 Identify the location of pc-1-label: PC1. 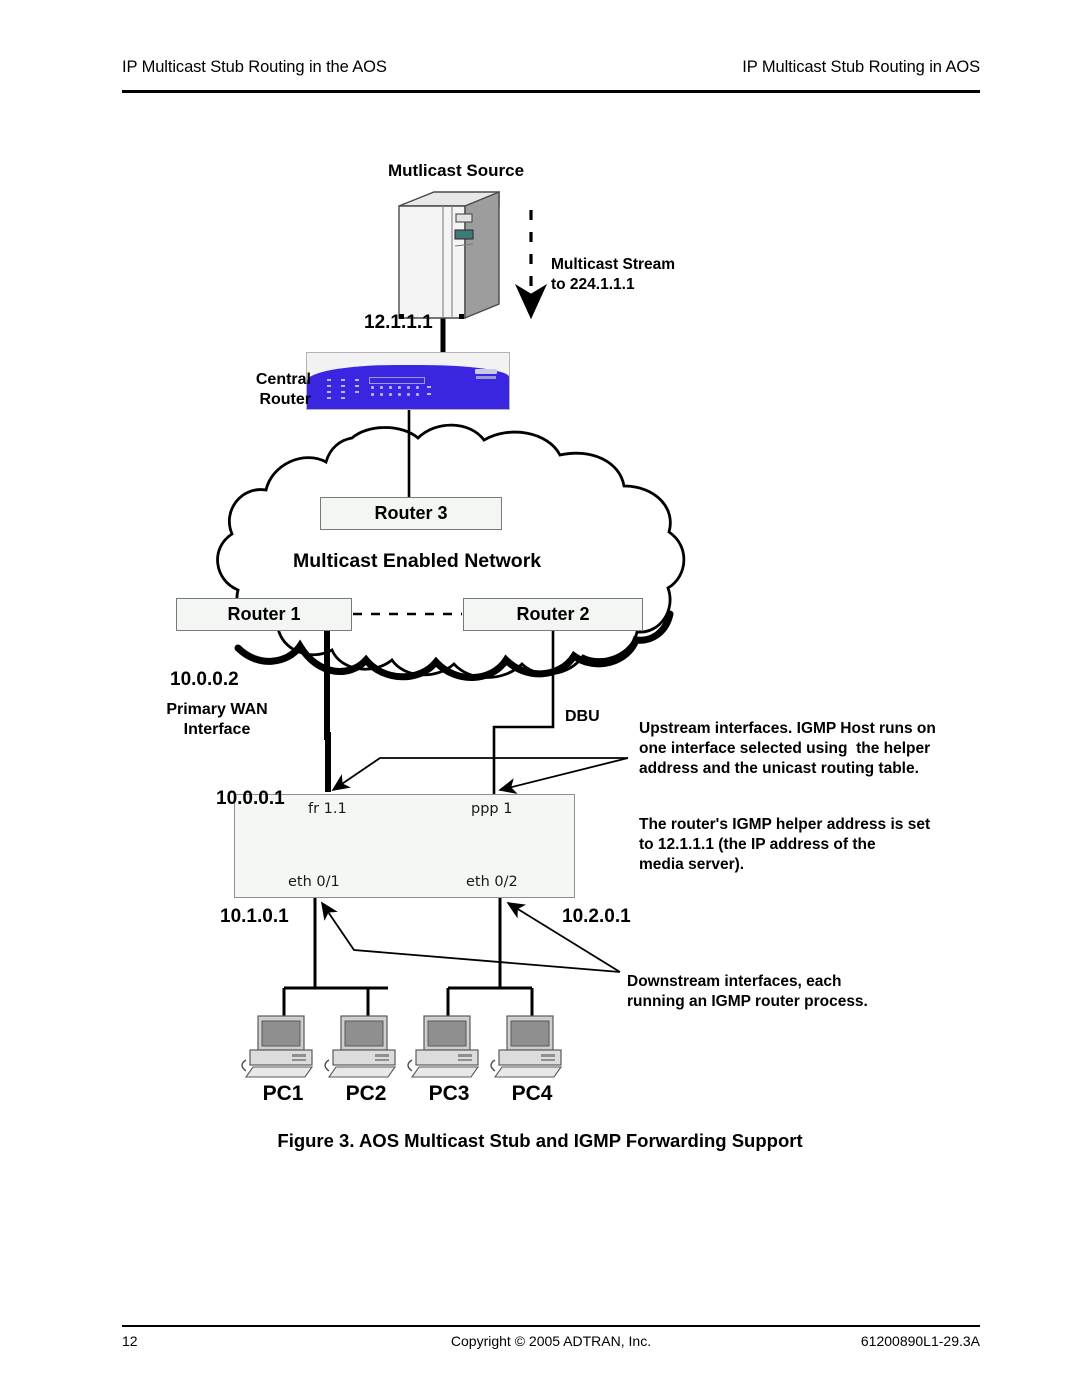
(283, 1093).